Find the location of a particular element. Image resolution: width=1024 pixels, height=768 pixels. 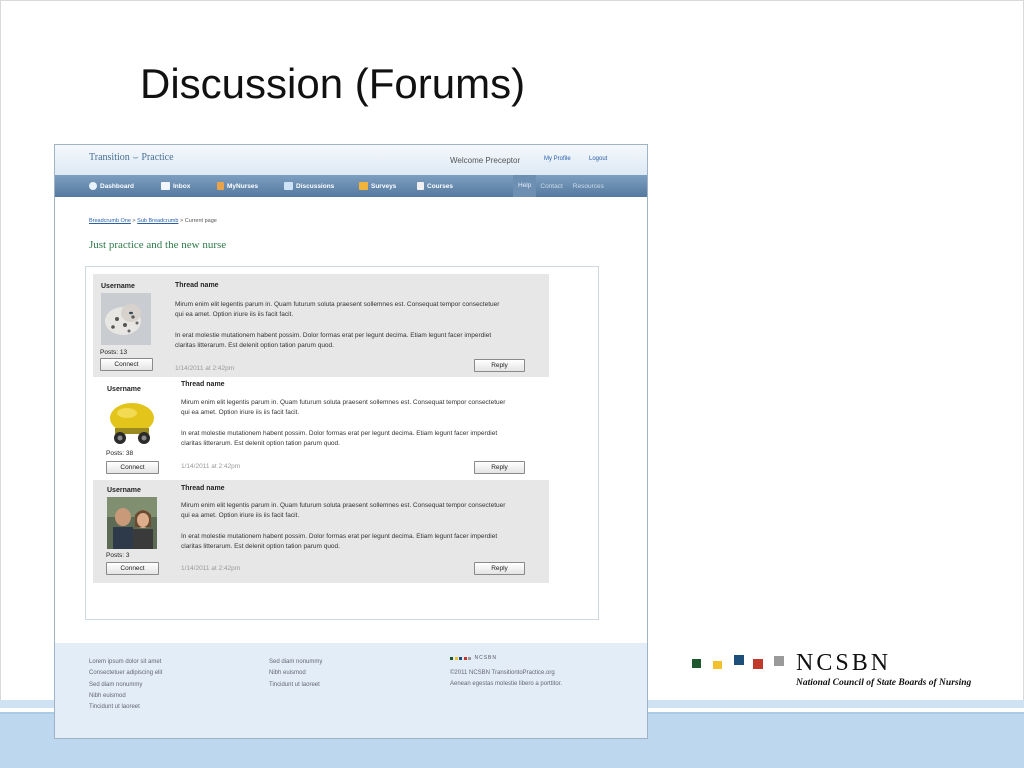

breadcrumb-one: Breadcrumb One is located at coordinates (110, 221).